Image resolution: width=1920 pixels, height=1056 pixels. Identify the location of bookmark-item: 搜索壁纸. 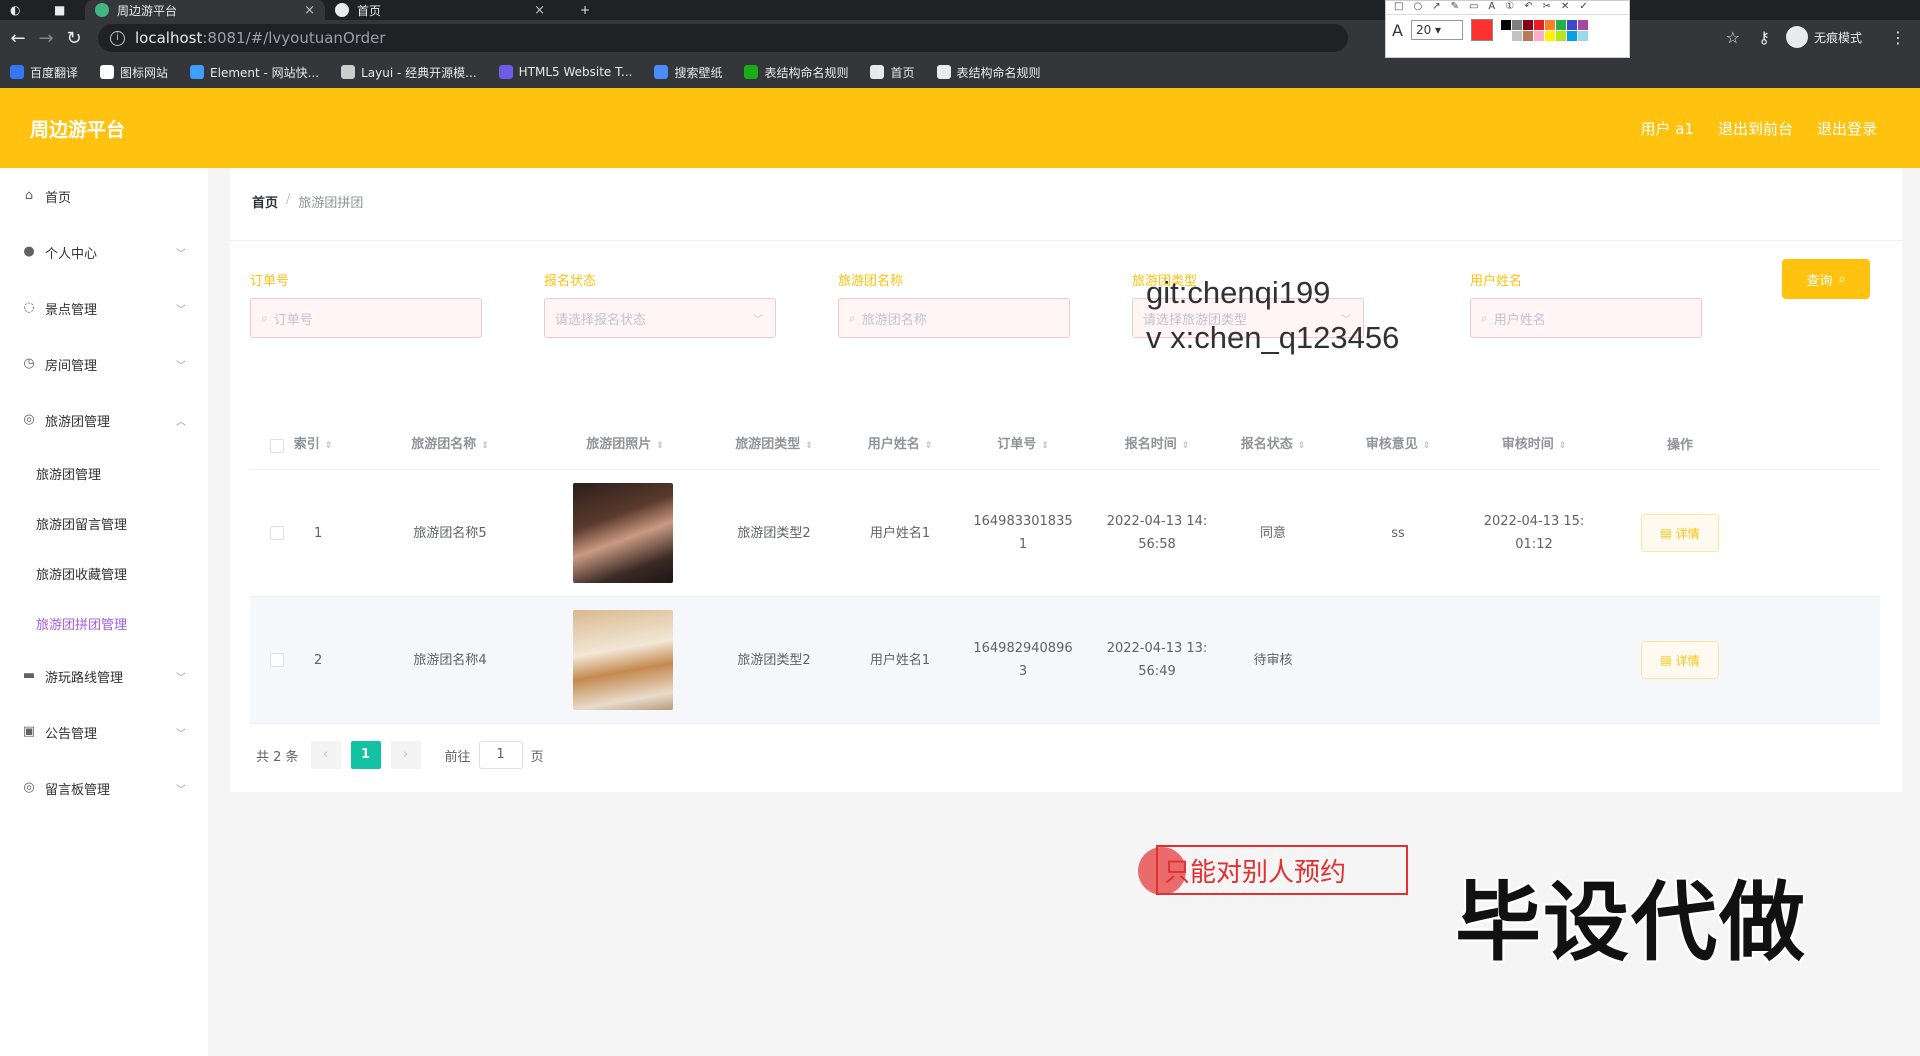
(688, 72).